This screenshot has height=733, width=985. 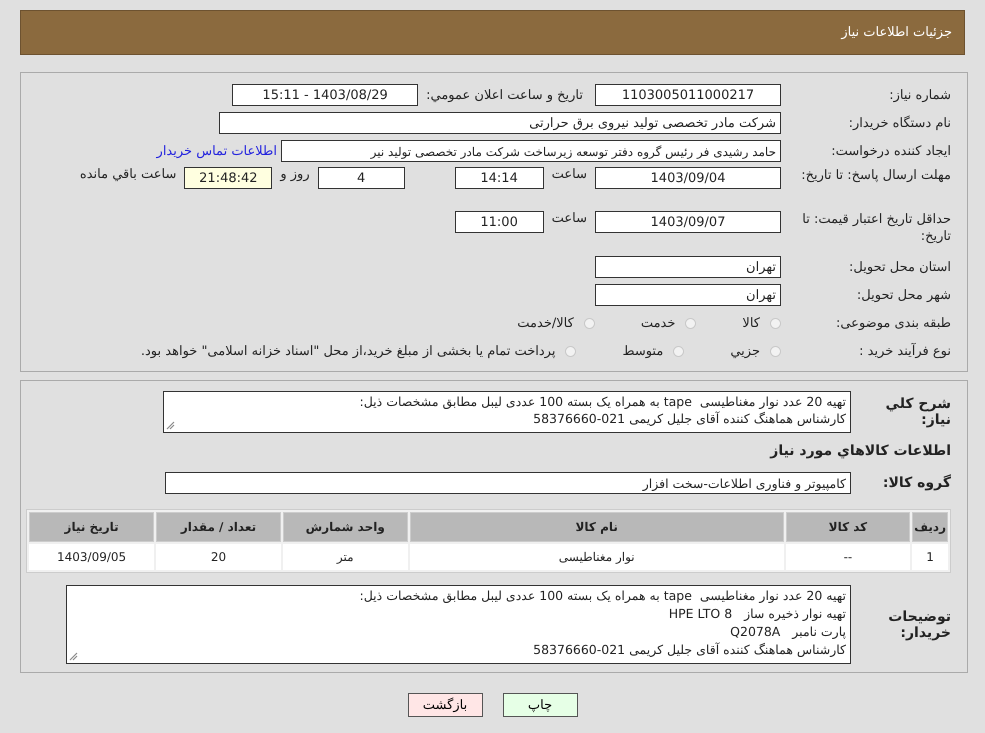 What do you see at coordinates (919, 624) in the screenshot?
I see `field-label: توضیحات خریدار:` at bounding box center [919, 624].